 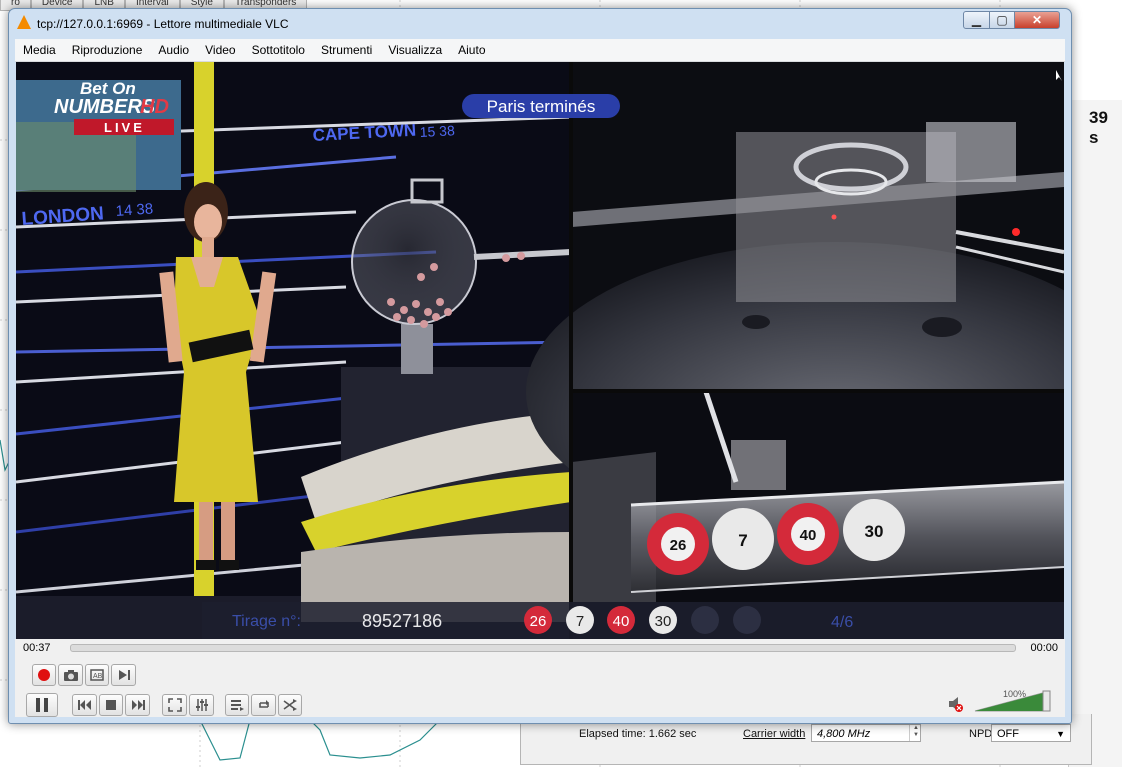 I want to click on next-icon, so click(x=138, y=705).